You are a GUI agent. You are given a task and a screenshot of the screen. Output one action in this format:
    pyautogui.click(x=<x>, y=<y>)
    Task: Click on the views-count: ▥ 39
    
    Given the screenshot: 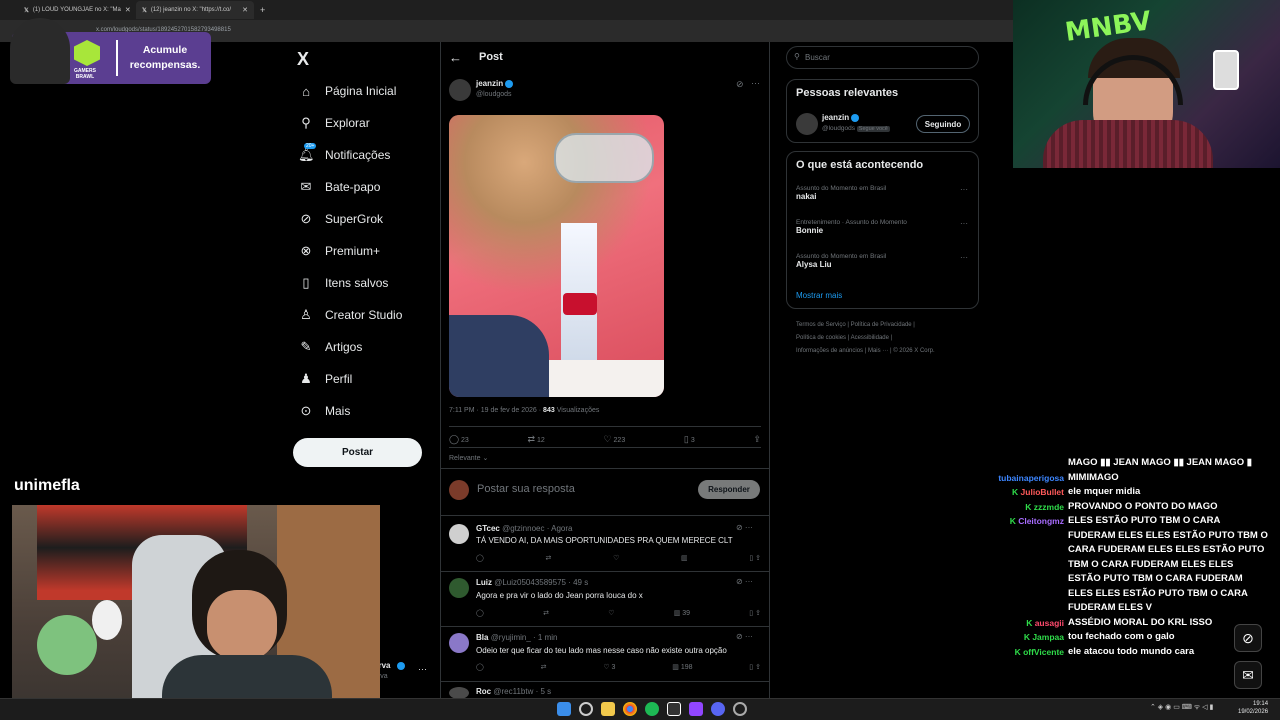 What is the action you would take?
    pyautogui.click(x=682, y=613)
    